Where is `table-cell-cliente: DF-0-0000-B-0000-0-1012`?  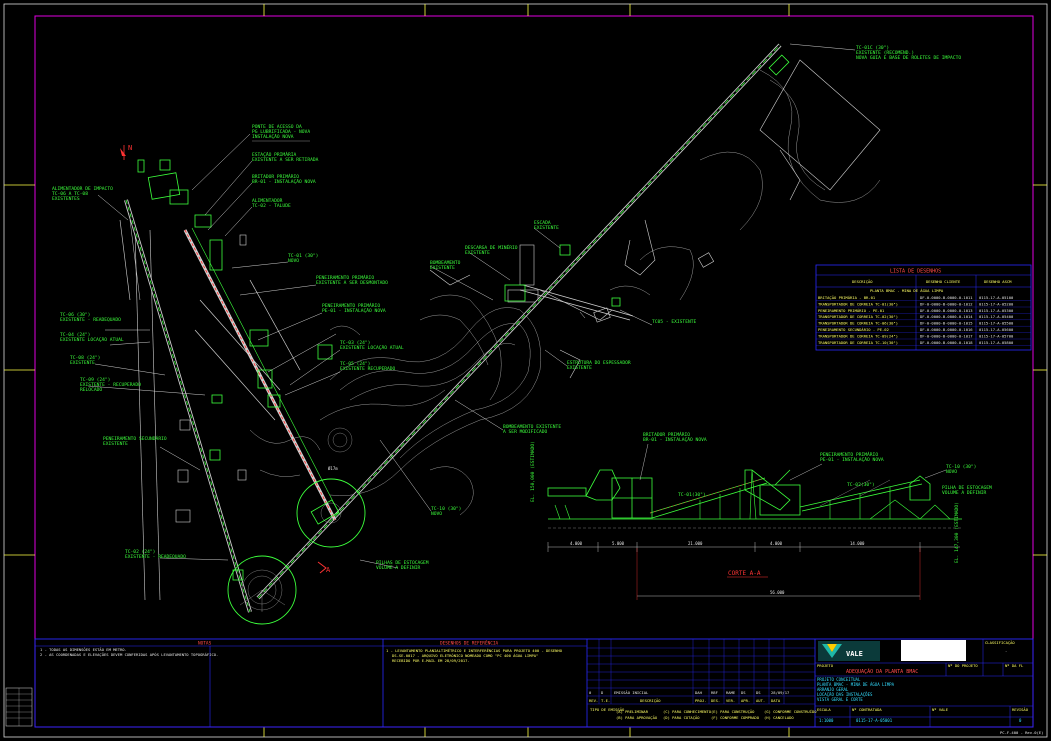
table-cell-cliente: DF-0-0000-B-0000-0-1012 is located at coordinates (946, 303).